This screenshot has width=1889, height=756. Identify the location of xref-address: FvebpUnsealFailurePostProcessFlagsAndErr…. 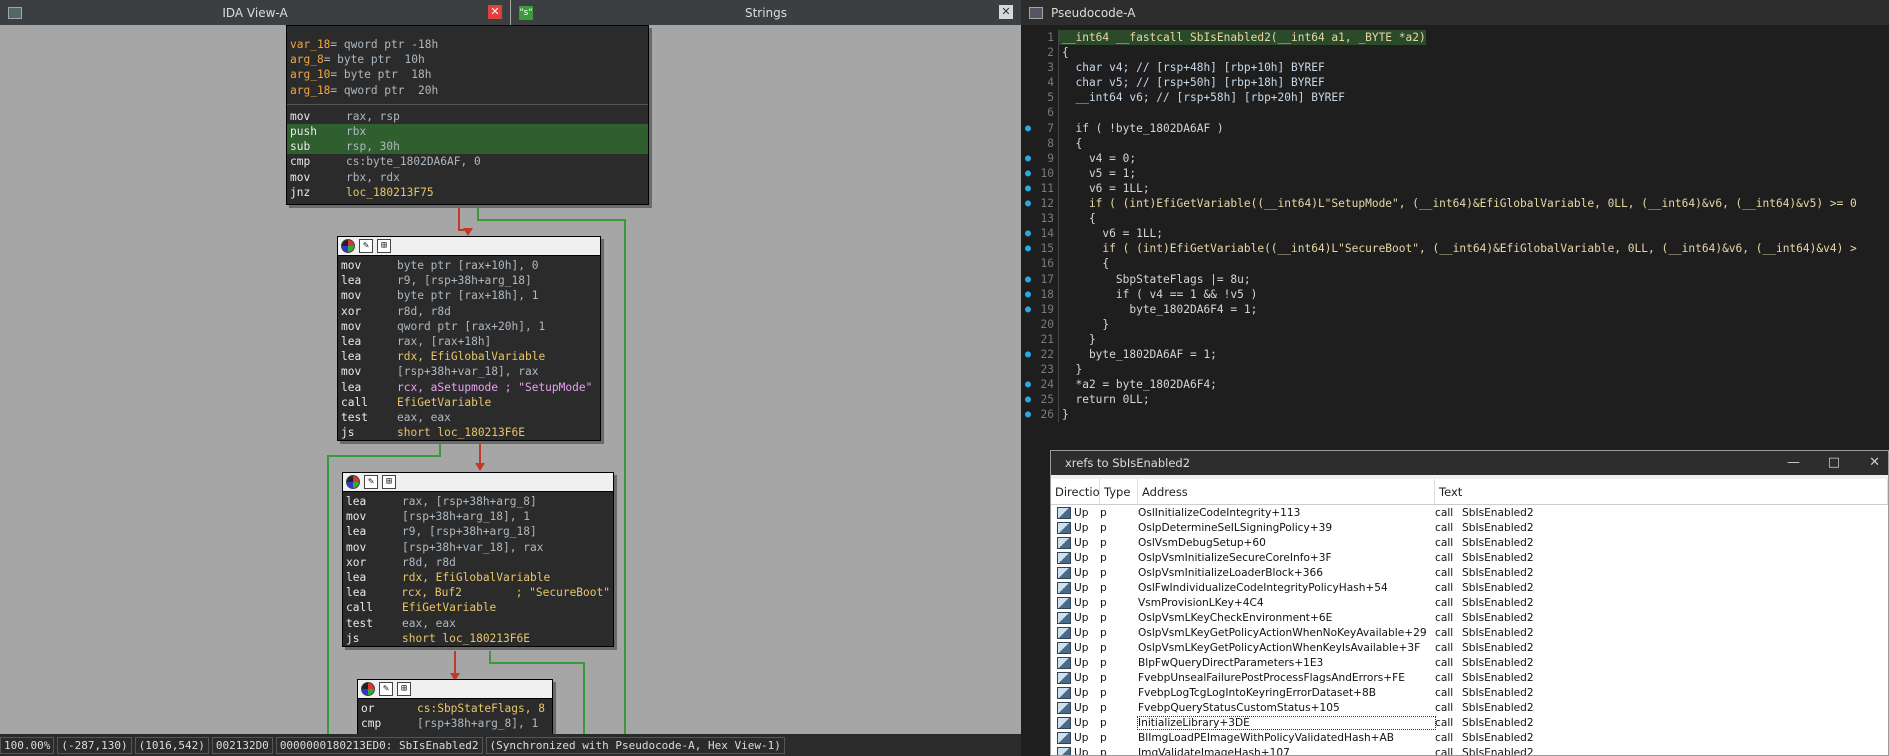
(1286, 678).